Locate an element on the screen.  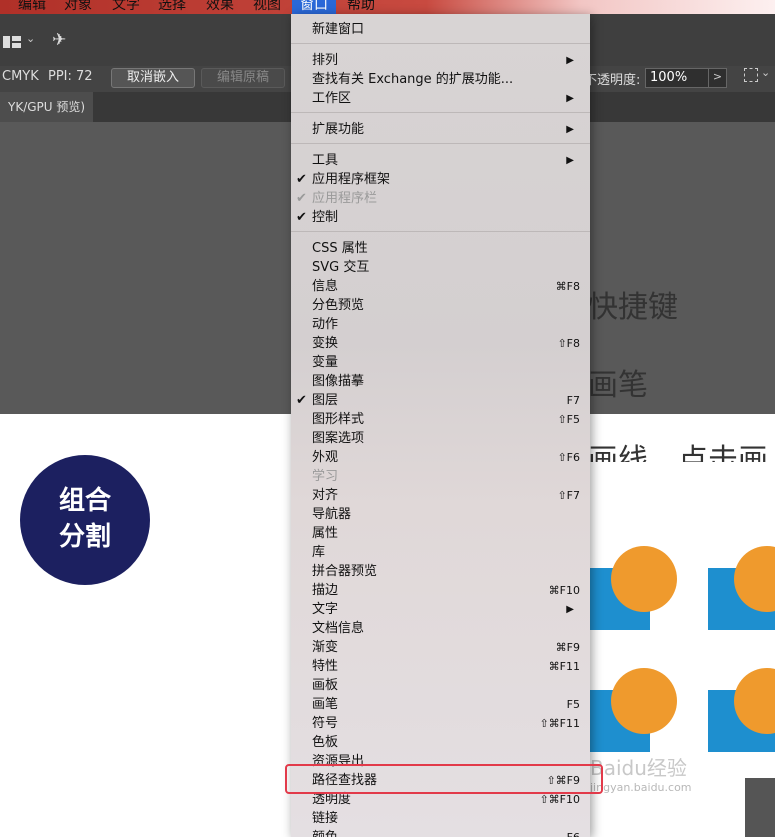
menu-item-label: 库 is located at coordinates (319, 552).